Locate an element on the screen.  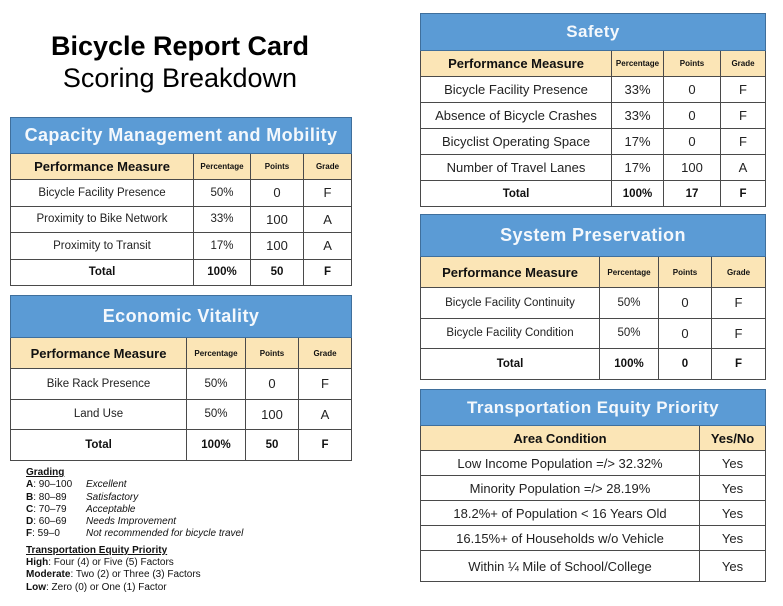
priority-text: : Zero (0) or One (1) Factor is located at coordinates (106, 587).